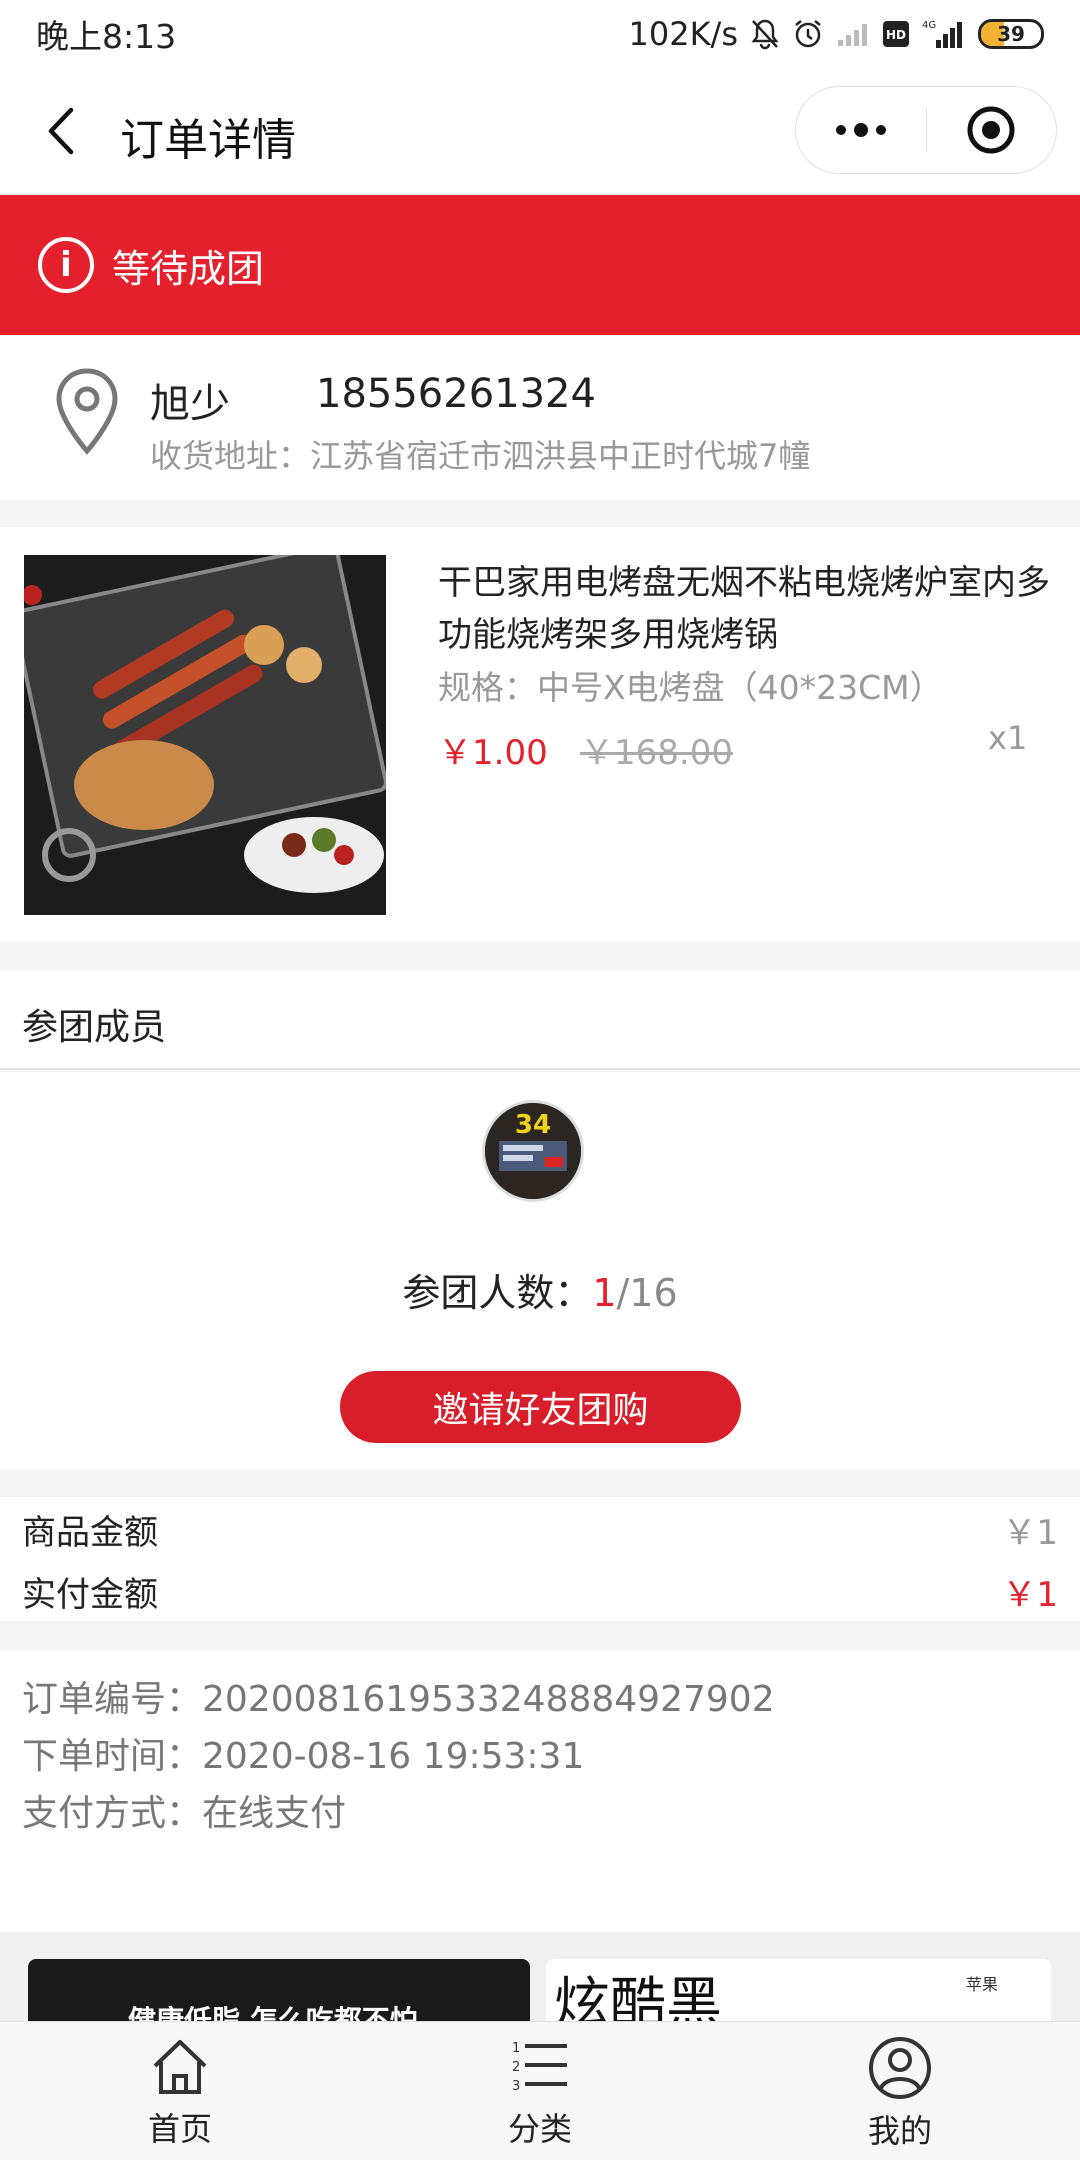  I want to click on more-dots-icon, so click(860, 130).